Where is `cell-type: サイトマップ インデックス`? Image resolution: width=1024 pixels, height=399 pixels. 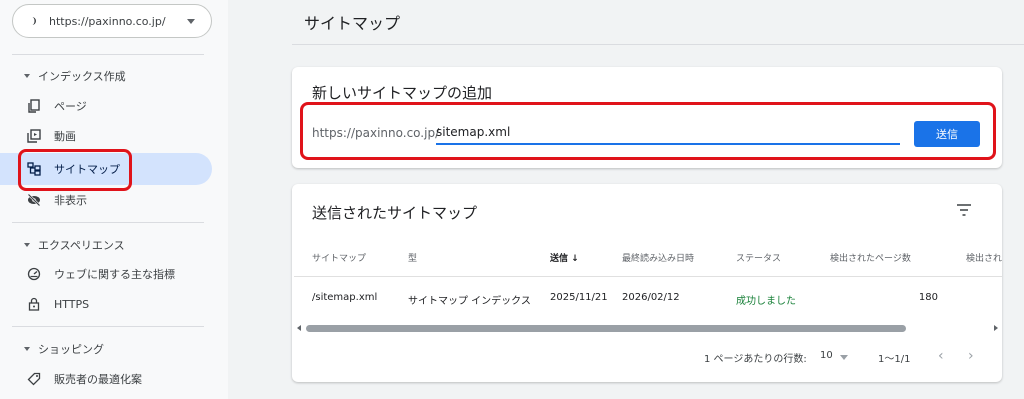
cell-type: サイトマップ インデックス is located at coordinates (469, 301).